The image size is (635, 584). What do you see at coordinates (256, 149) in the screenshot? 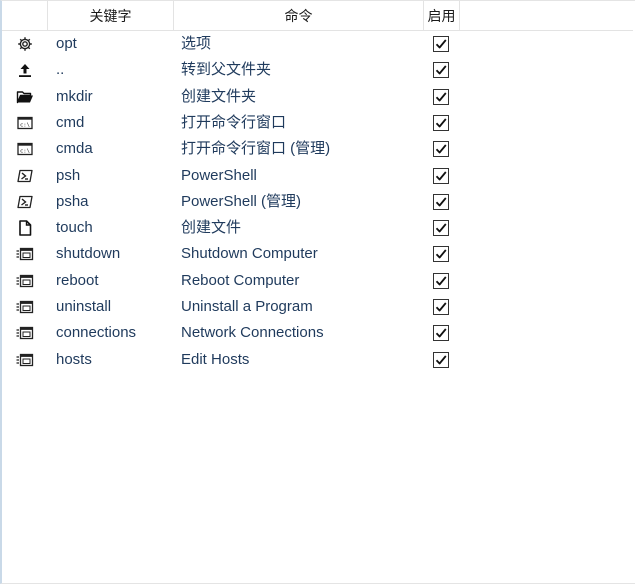
I see `command-cell: 打开命令行窗口 (管理)` at bounding box center [256, 149].